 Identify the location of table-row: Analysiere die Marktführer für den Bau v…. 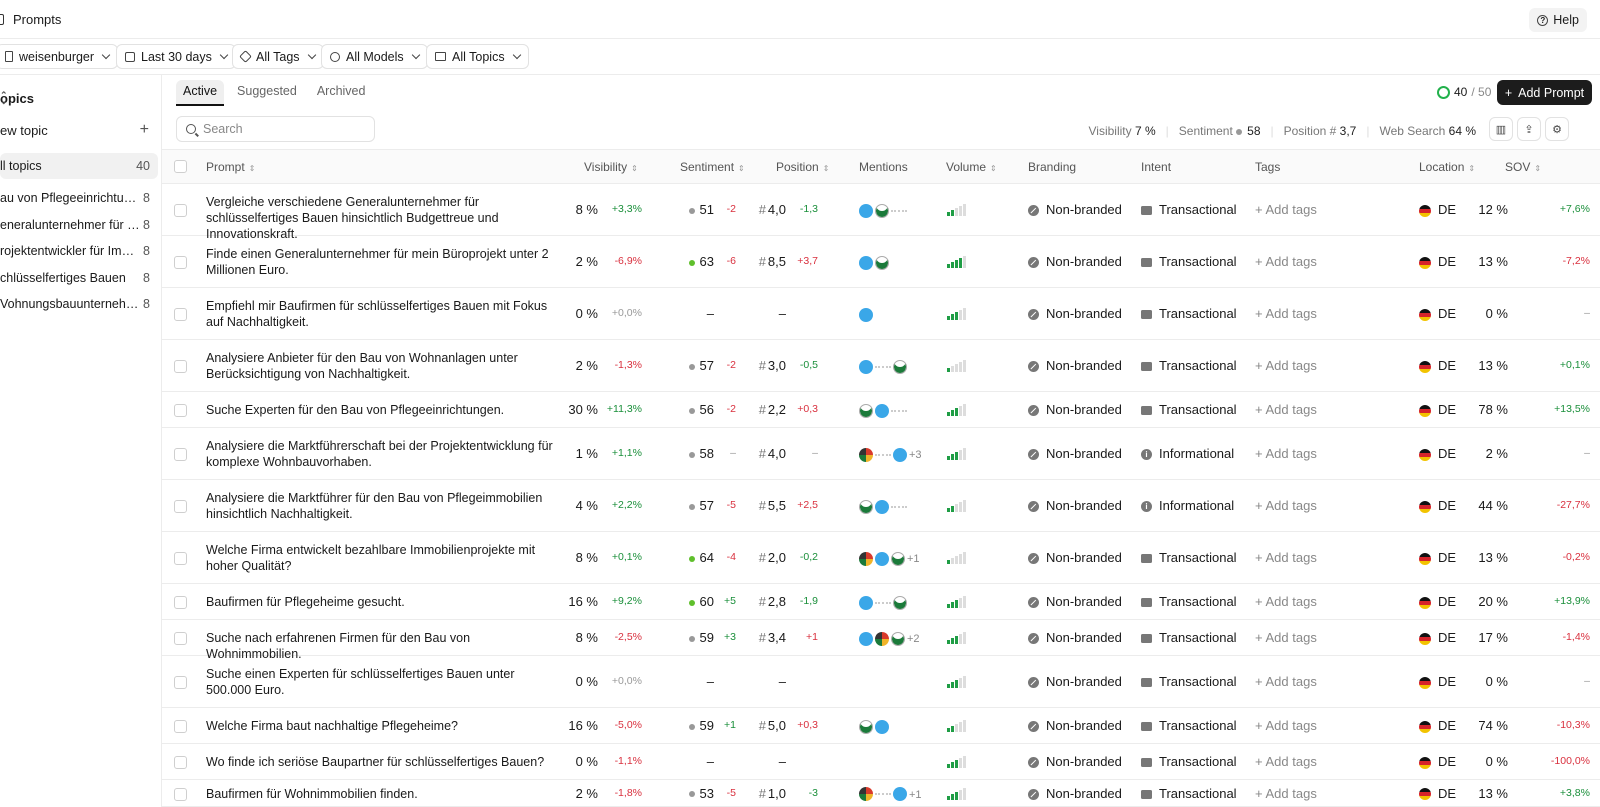
(881, 506).